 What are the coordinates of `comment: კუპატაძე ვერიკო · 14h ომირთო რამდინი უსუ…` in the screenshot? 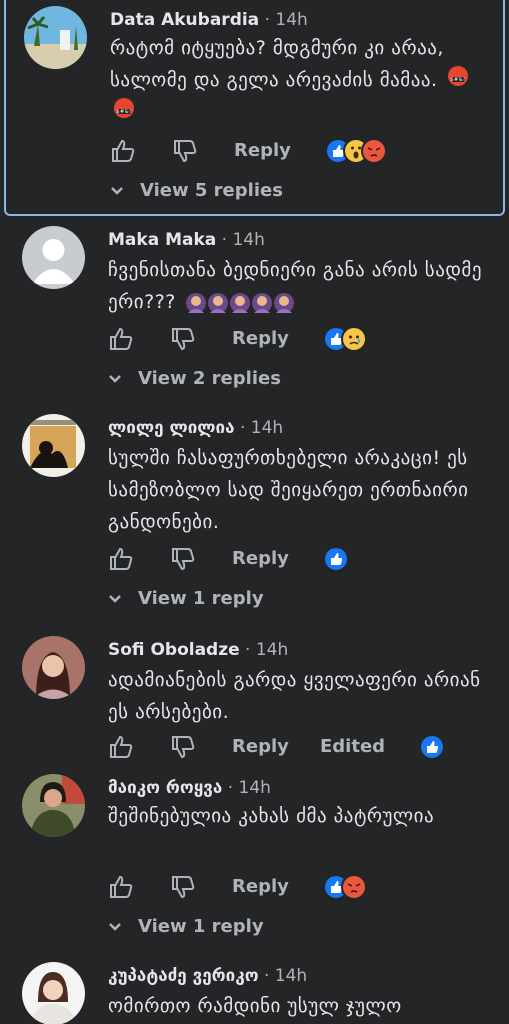 It's located at (254, 992).